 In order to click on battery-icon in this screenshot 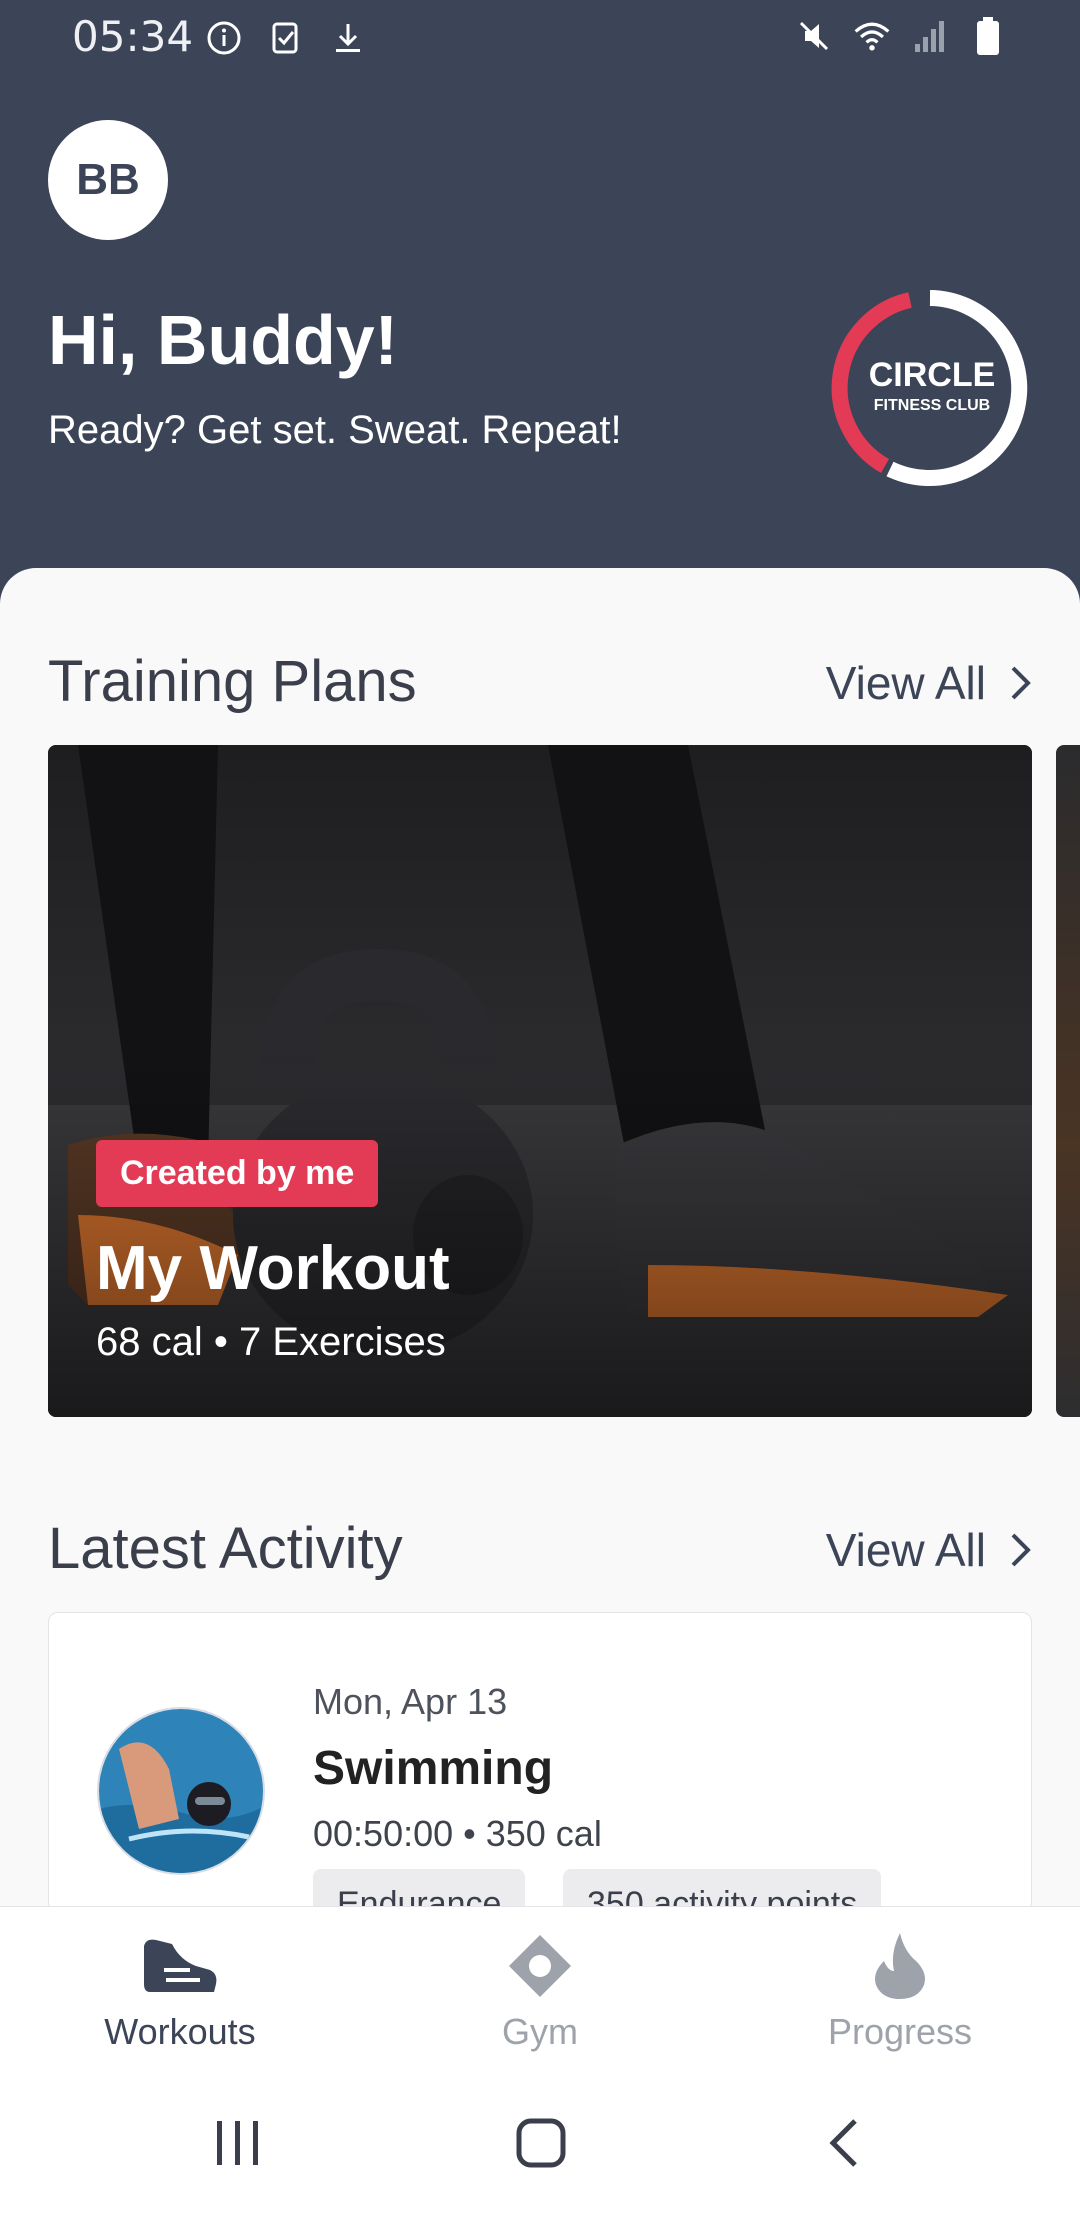, I will do `click(988, 36)`.